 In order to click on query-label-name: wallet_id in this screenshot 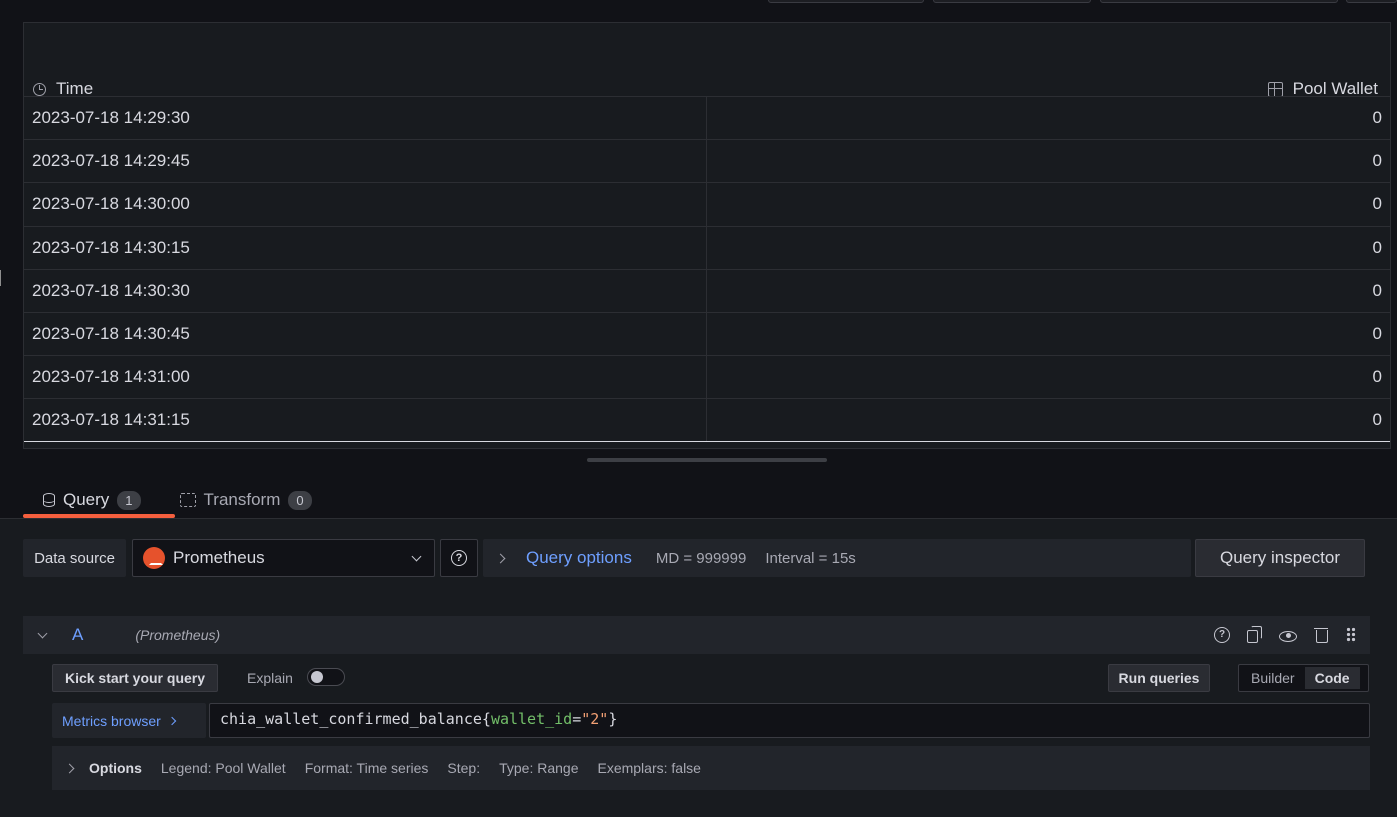, I will do `click(531, 719)`.